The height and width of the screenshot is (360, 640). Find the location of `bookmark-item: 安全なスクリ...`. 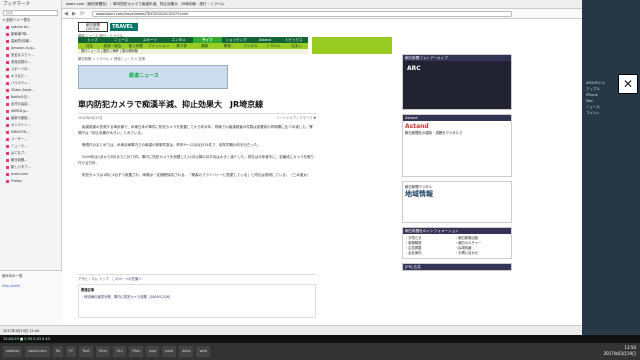

bookmark-item: 安全なスクリ... is located at coordinates (30, 55).